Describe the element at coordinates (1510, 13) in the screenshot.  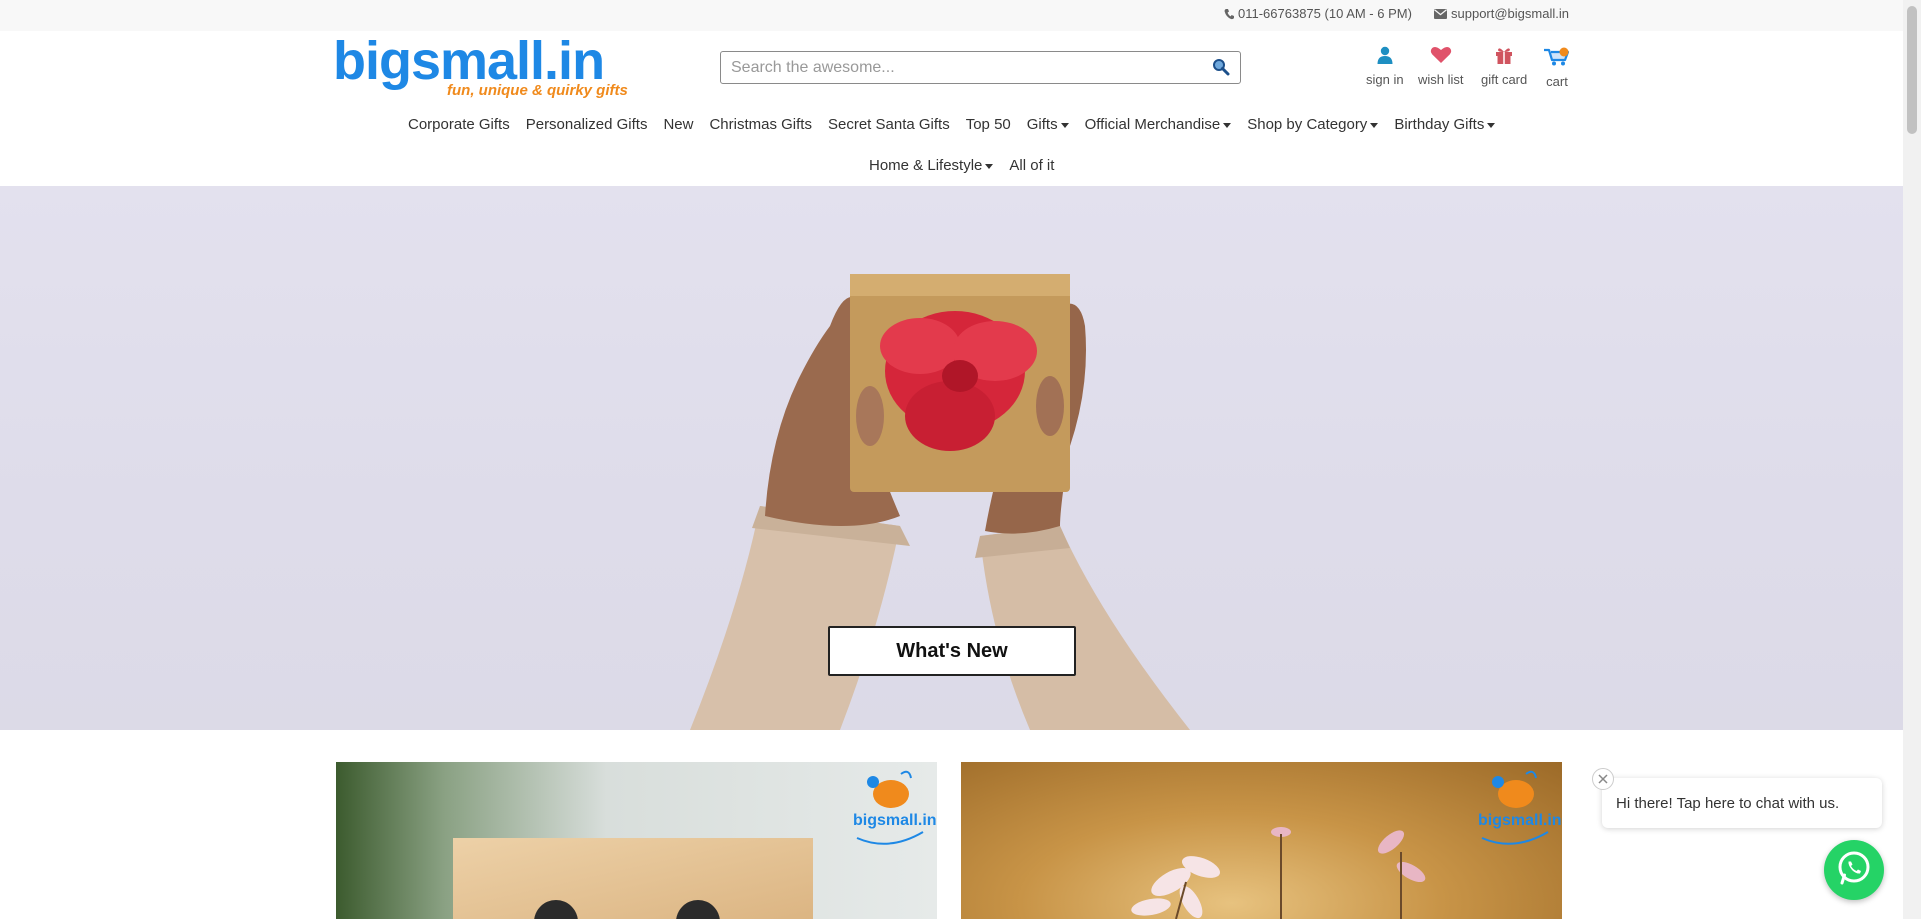
I see `email-address: support@bigsmall.in` at that location.